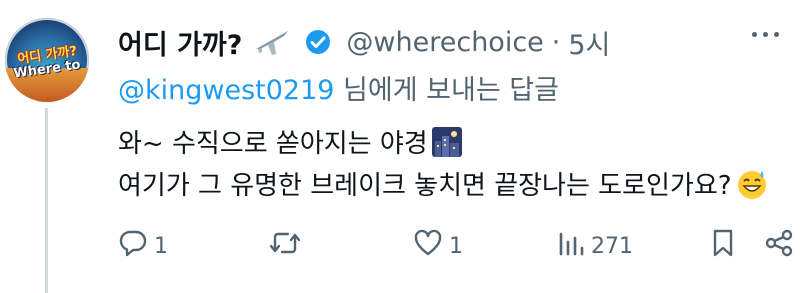 The width and height of the screenshot is (800, 293). Describe the element at coordinates (589, 42) in the screenshot. I see `timestamp: 5시` at that location.